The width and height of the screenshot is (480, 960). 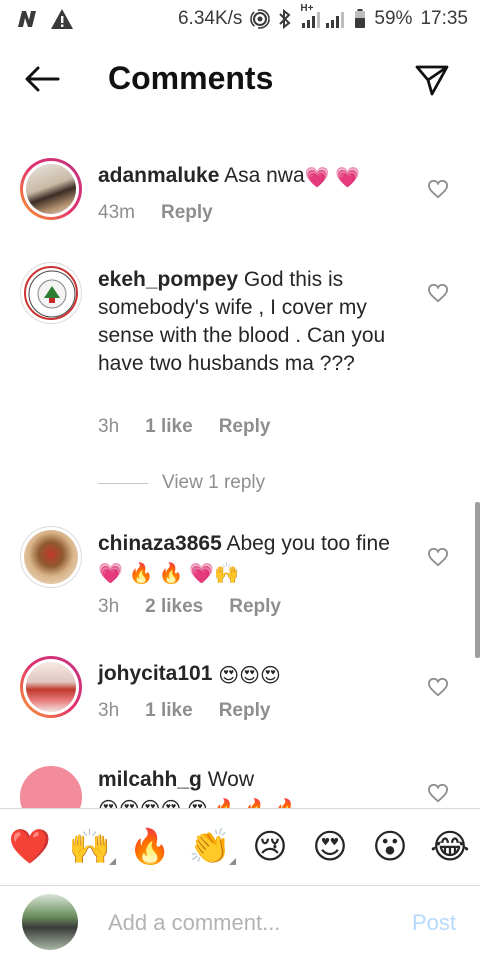 I want to click on clock: 17:35, so click(x=444, y=18).